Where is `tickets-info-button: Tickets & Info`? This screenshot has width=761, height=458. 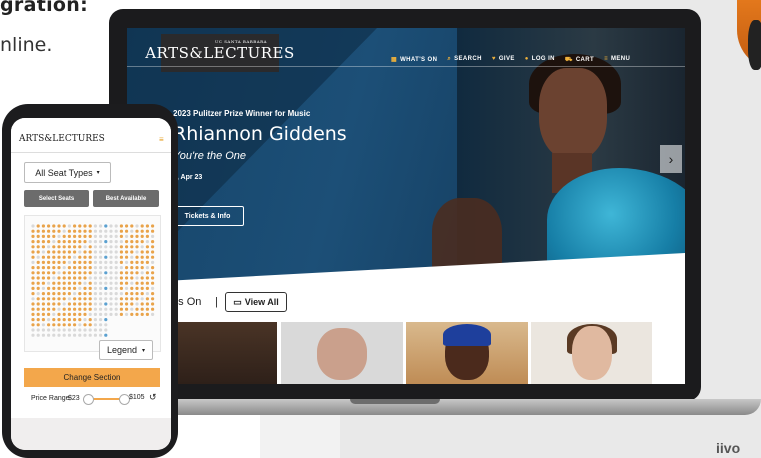
tickets-info-button: Tickets & Info is located at coordinates (207, 216).